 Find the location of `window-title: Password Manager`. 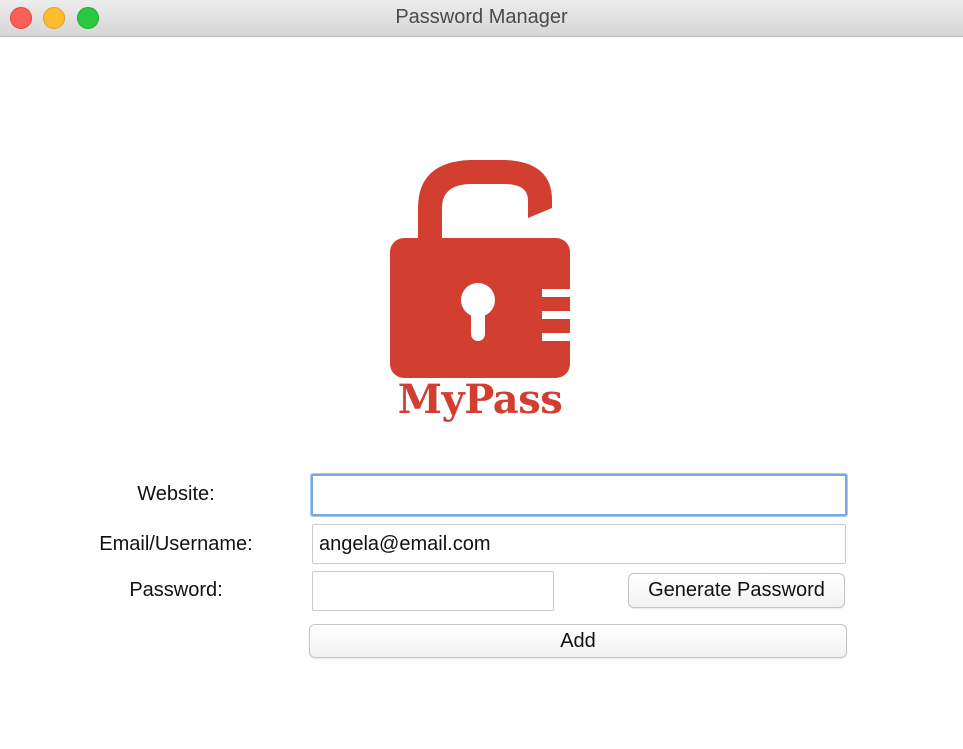

window-title: Password Manager is located at coordinates (481, 17).